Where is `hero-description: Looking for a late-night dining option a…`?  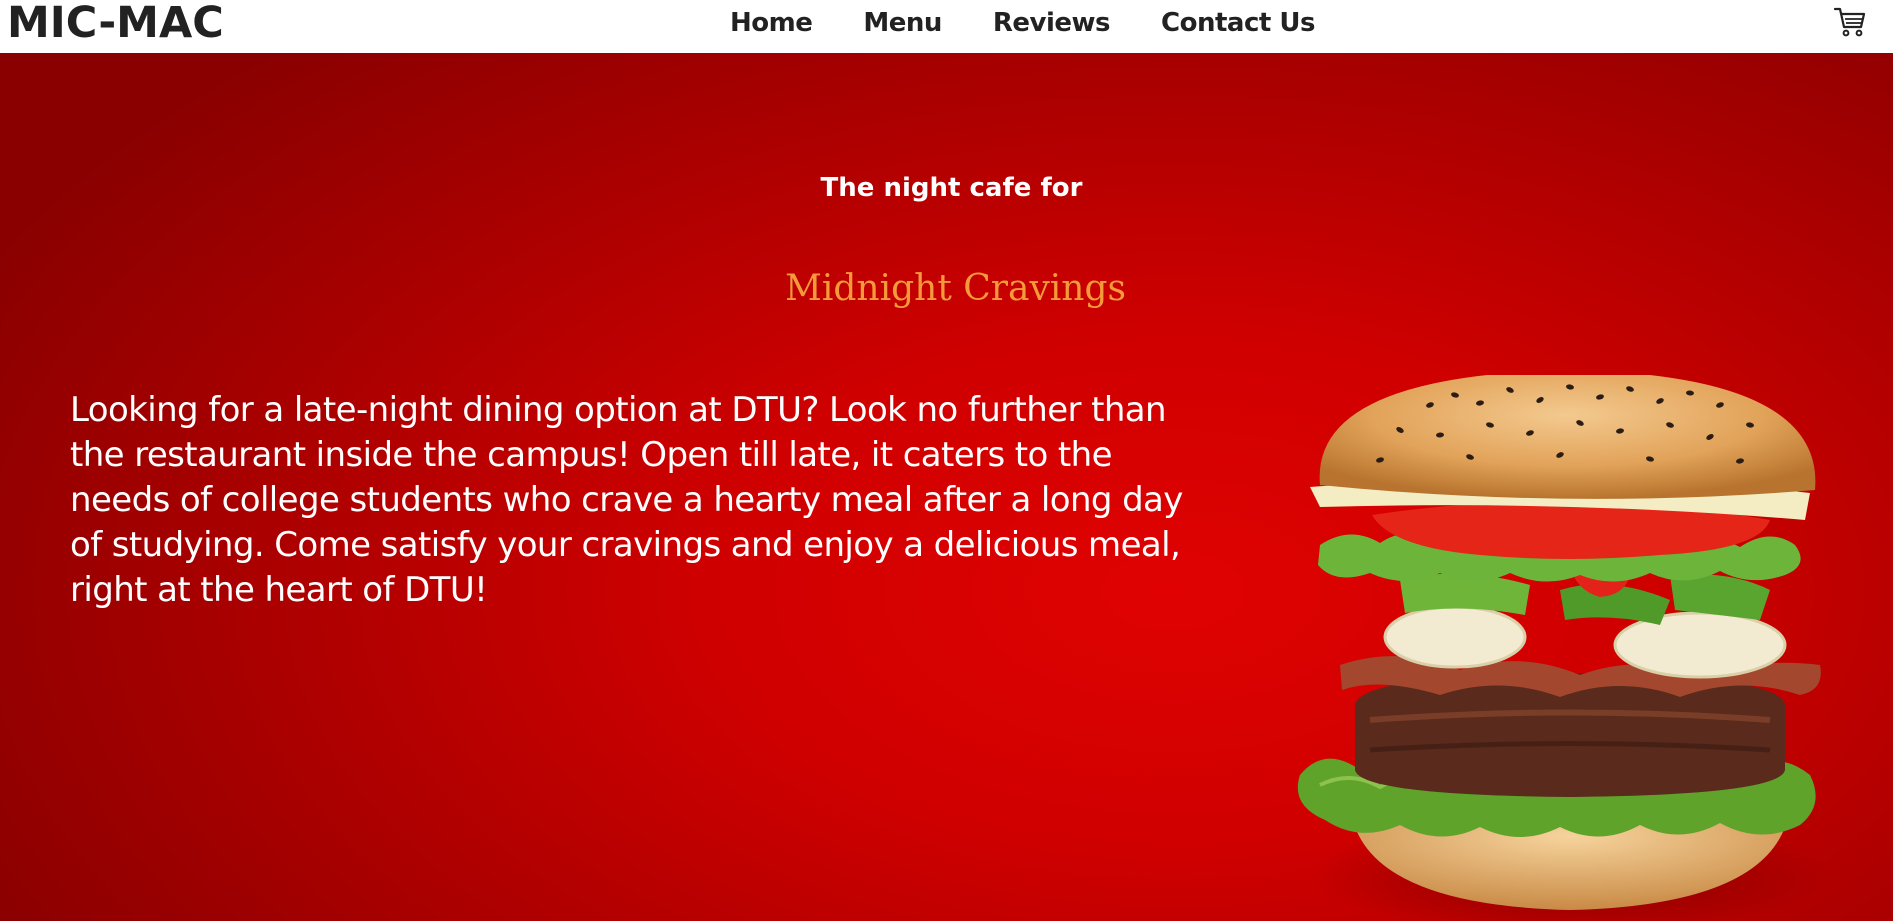 hero-description: Looking for a late-night dining option a… is located at coordinates (626, 500).